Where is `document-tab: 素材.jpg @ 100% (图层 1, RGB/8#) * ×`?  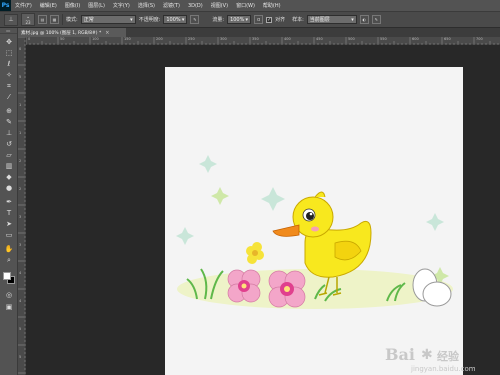 document-tab: 素材.jpg @ 100% (图层 1, RGB/8#) * × is located at coordinates (72, 32).